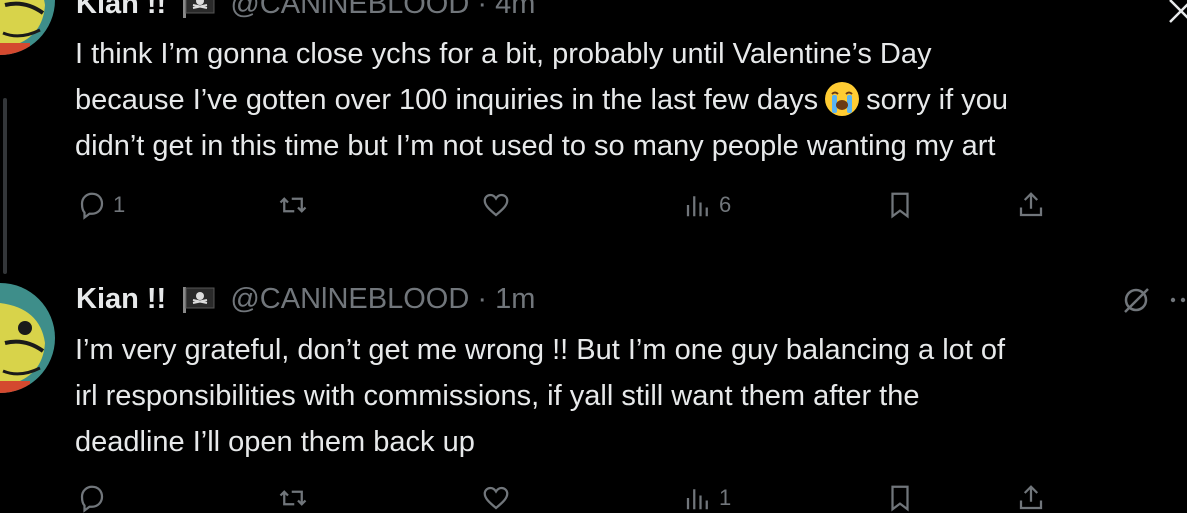  Describe the element at coordinates (1177, 300) in the screenshot. I see `more-icon` at that location.